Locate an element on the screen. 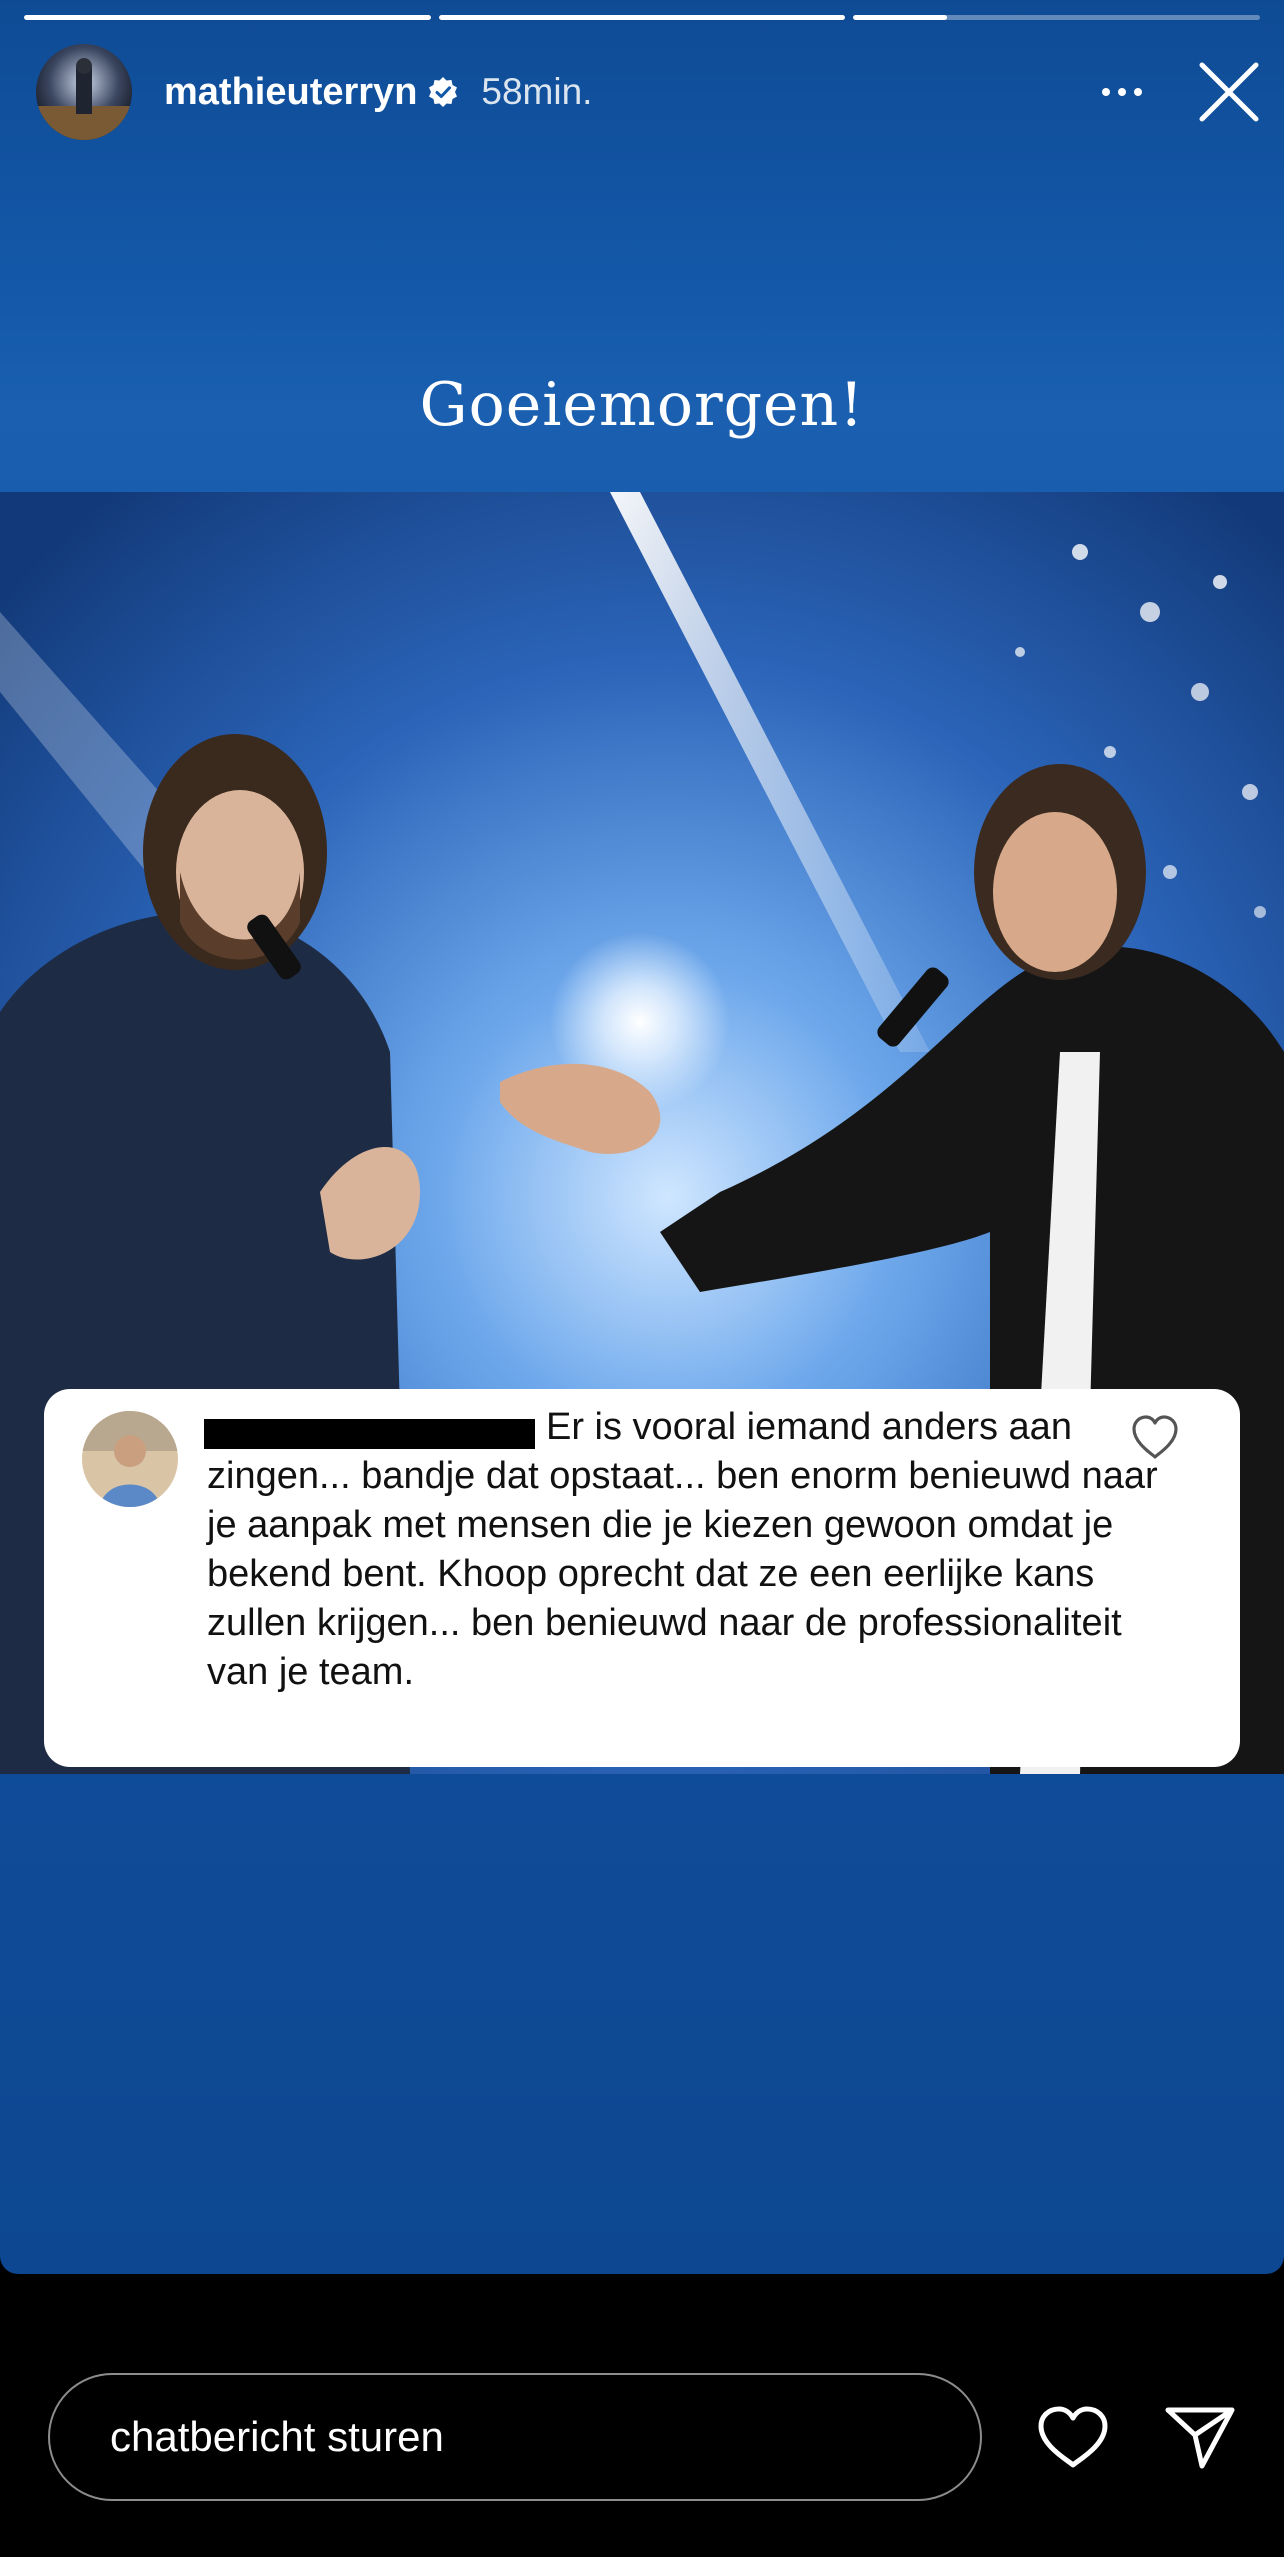 The image size is (1284, 2557). story-progress-bar is located at coordinates (642, 17).